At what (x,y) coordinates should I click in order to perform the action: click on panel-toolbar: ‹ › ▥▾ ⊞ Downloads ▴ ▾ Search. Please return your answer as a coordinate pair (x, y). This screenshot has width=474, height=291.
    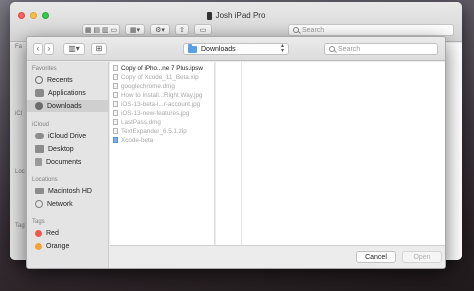
    Looking at the image, I should click on (236, 49).